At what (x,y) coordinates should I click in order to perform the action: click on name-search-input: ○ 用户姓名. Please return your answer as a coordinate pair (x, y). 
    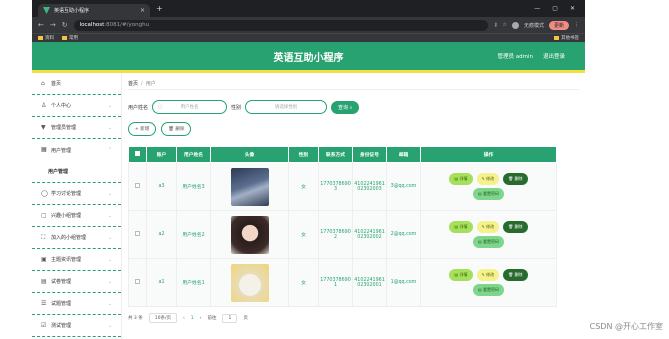
    Looking at the image, I should click on (189, 107).